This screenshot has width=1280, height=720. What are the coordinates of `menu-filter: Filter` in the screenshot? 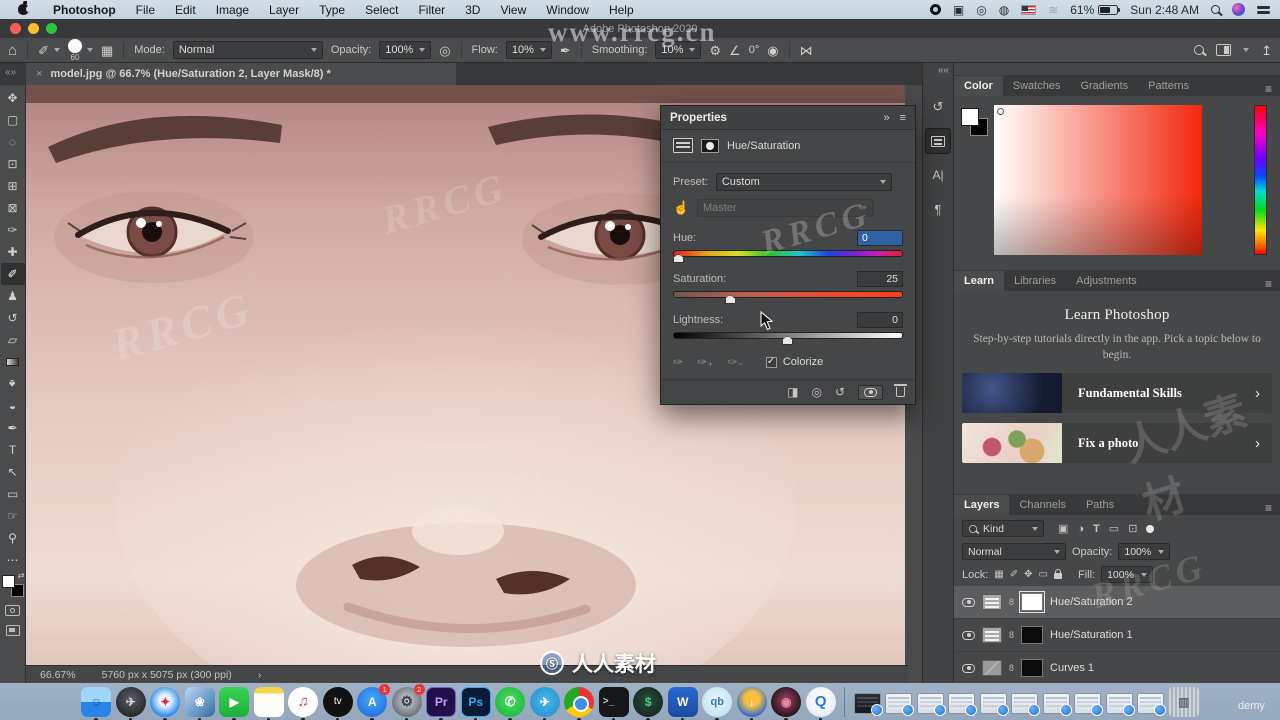 It's located at (431, 10).